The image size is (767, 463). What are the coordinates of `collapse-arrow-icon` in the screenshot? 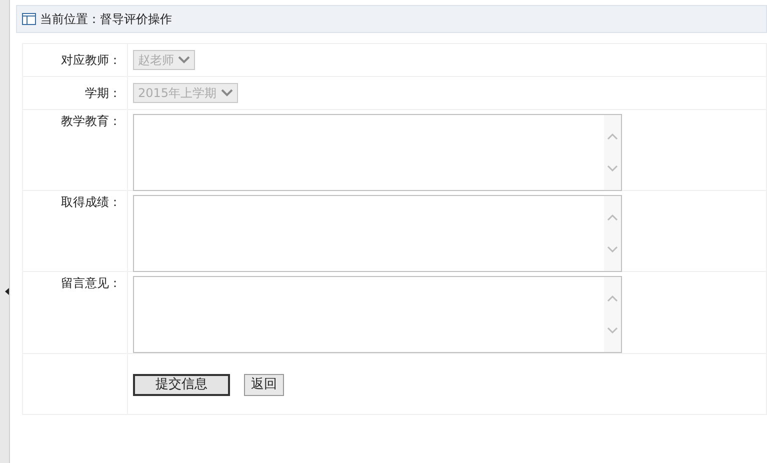 It's located at (7, 291).